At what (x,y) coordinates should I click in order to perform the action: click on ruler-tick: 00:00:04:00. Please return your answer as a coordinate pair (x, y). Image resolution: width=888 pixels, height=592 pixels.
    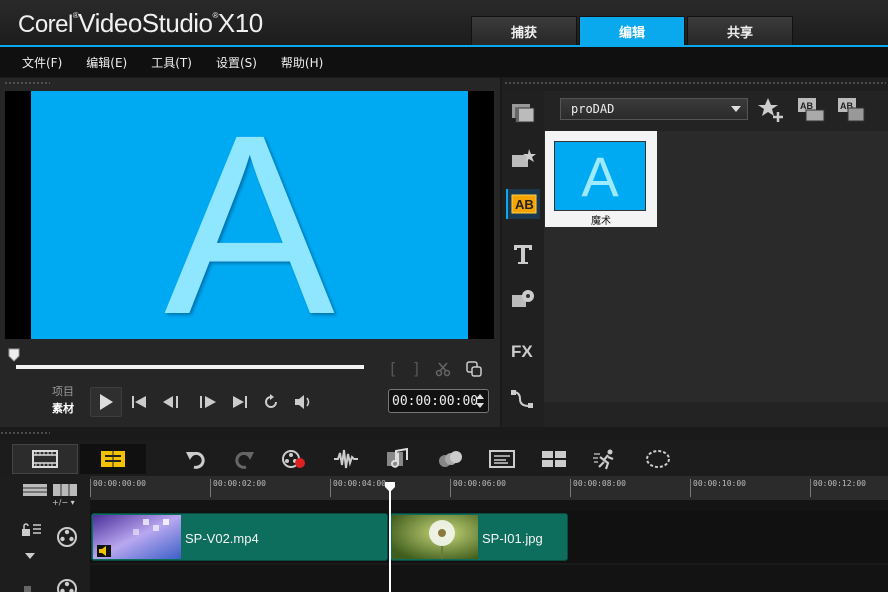
    Looking at the image, I should click on (358, 488).